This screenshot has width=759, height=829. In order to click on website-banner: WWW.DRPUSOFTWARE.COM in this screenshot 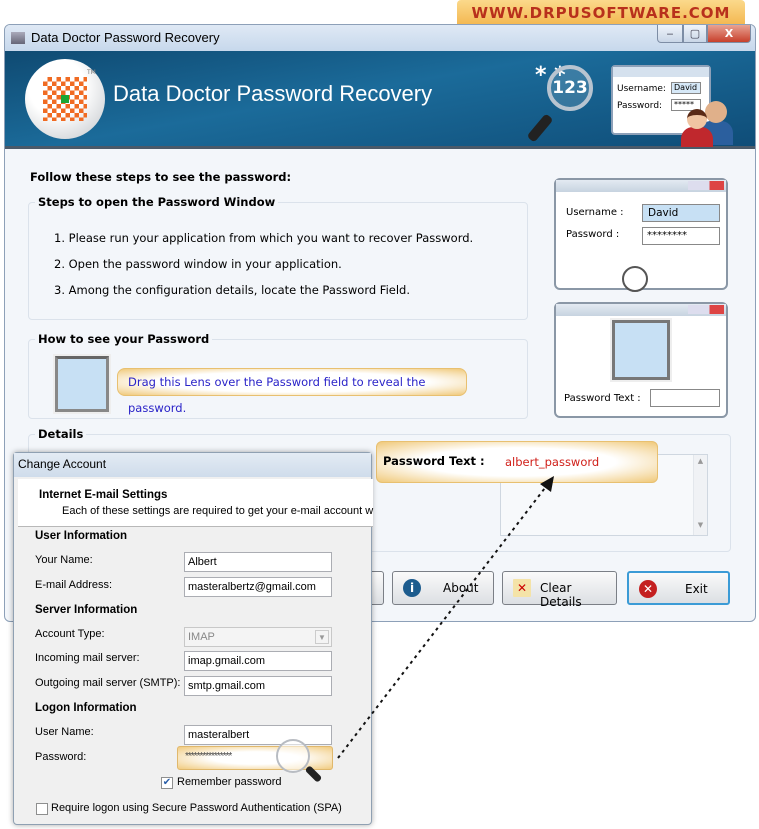, I will do `click(601, 13)`.